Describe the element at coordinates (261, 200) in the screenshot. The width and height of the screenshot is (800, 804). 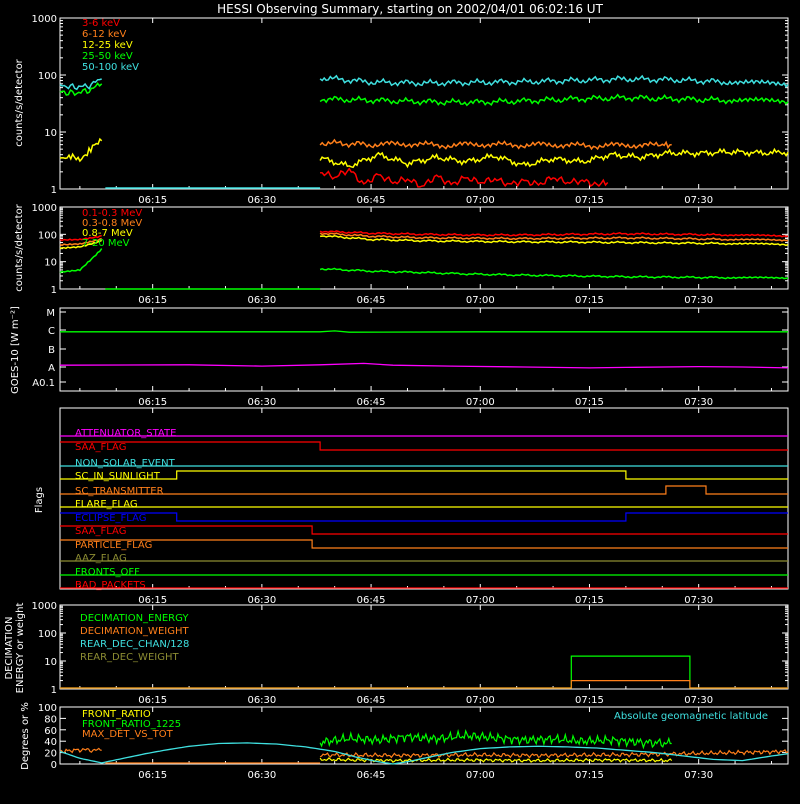
I see `hi-energy-xtick-label: 06:30` at that location.